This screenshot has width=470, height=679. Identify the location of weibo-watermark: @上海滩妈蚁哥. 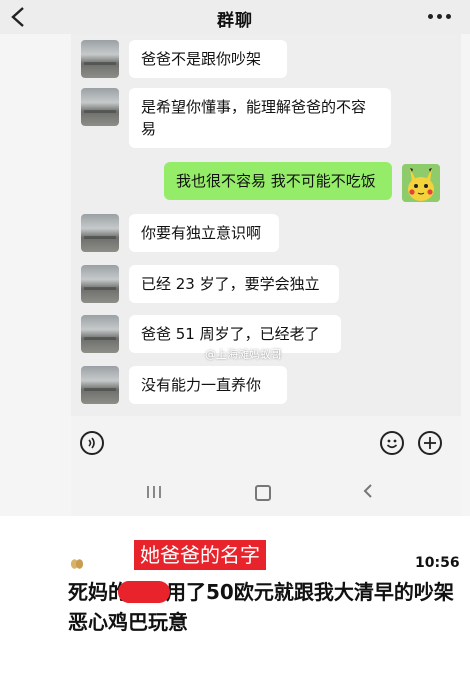
(243, 354).